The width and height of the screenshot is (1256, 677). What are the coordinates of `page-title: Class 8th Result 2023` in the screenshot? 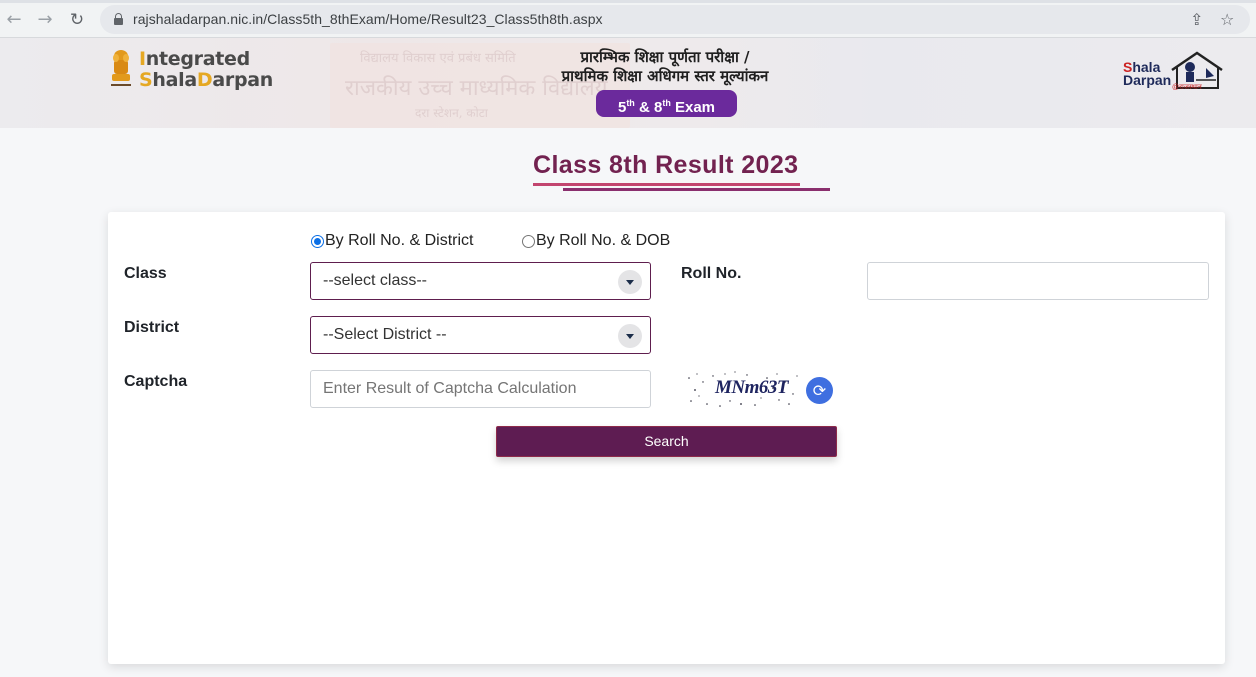 It's located at (666, 165).